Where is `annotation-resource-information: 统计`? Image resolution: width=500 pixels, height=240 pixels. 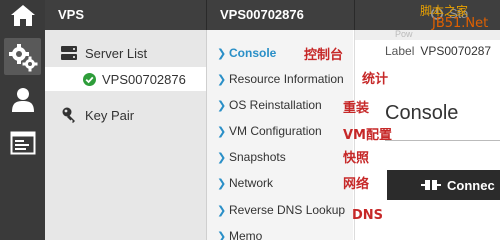
annotation-resource-information: 统计 is located at coordinates (375, 79).